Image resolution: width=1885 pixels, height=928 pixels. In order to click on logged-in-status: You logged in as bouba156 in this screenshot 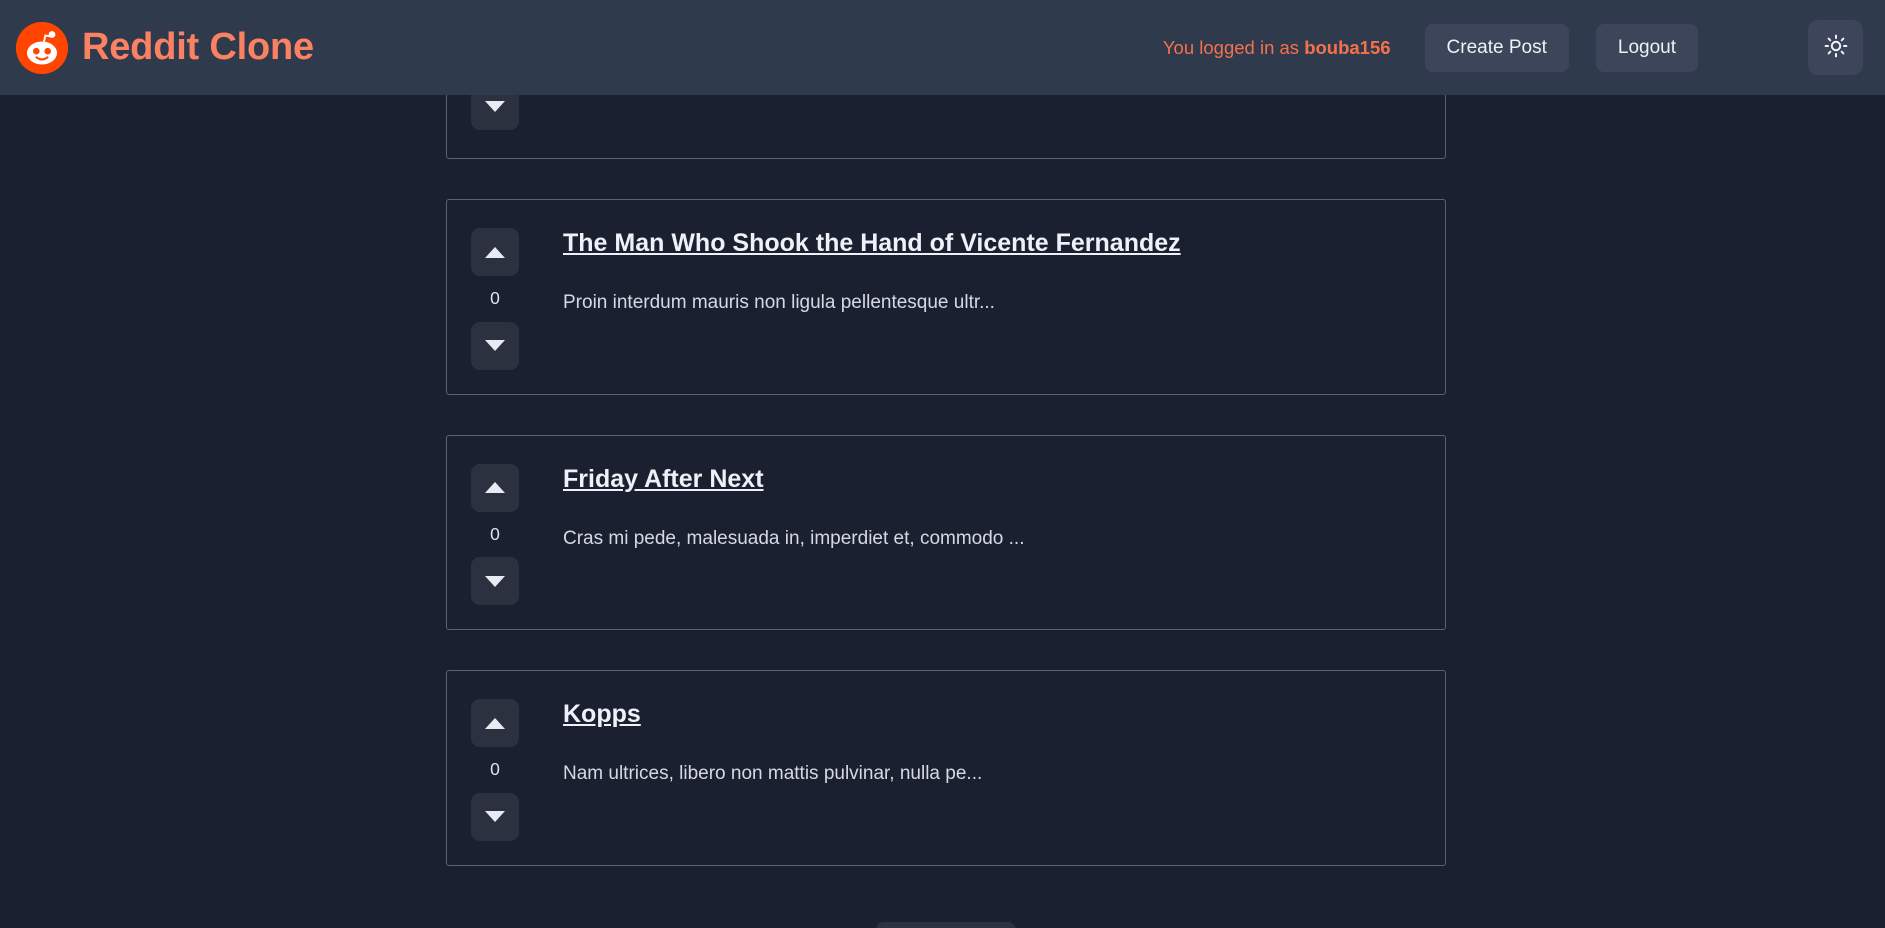, I will do `click(1277, 48)`.